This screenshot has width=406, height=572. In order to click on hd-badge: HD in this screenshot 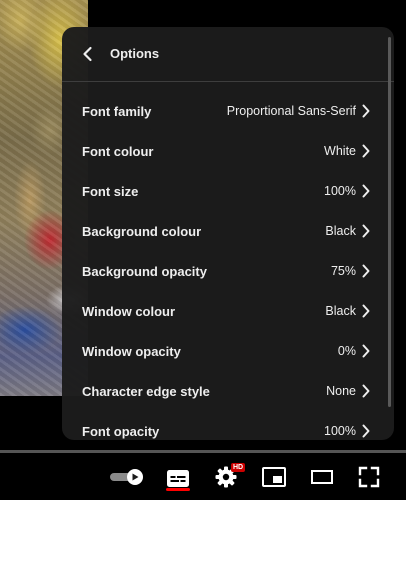, I will do `click(238, 467)`.